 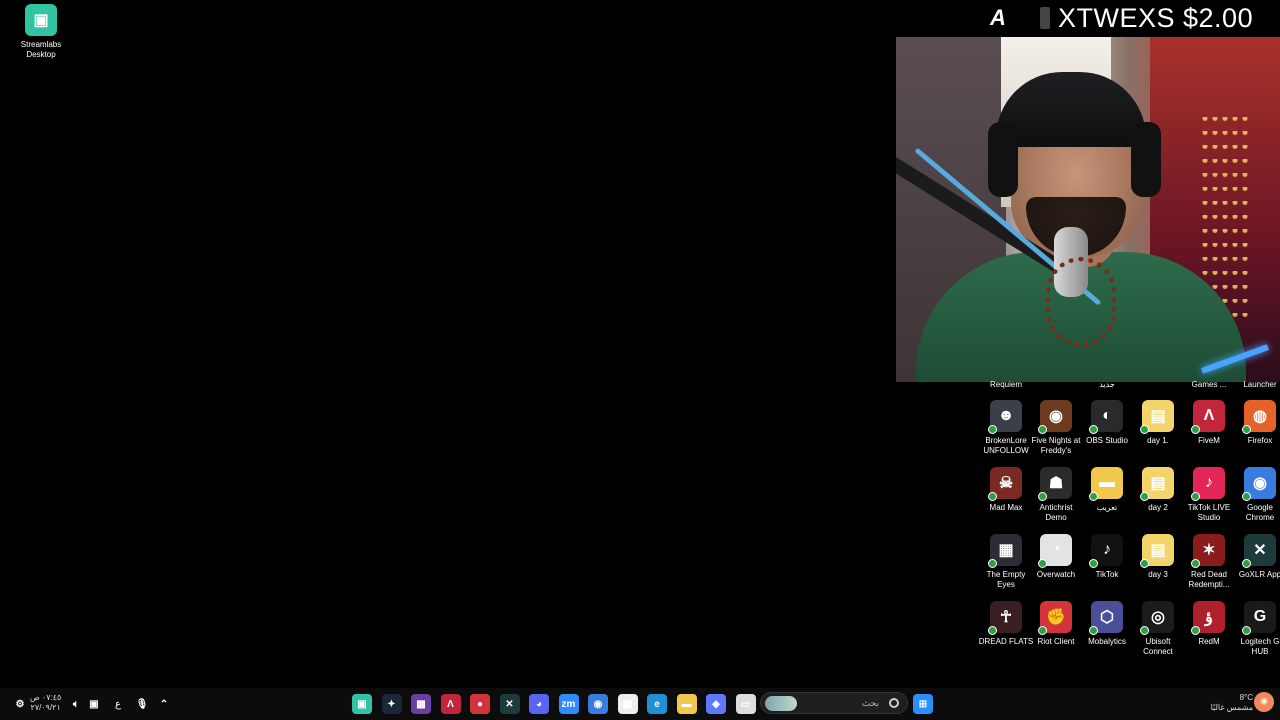 What do you see at coordinates (1005, 484) in the screenshot?
I see `app-icon: ☠` at bounding box center [1005, 484].